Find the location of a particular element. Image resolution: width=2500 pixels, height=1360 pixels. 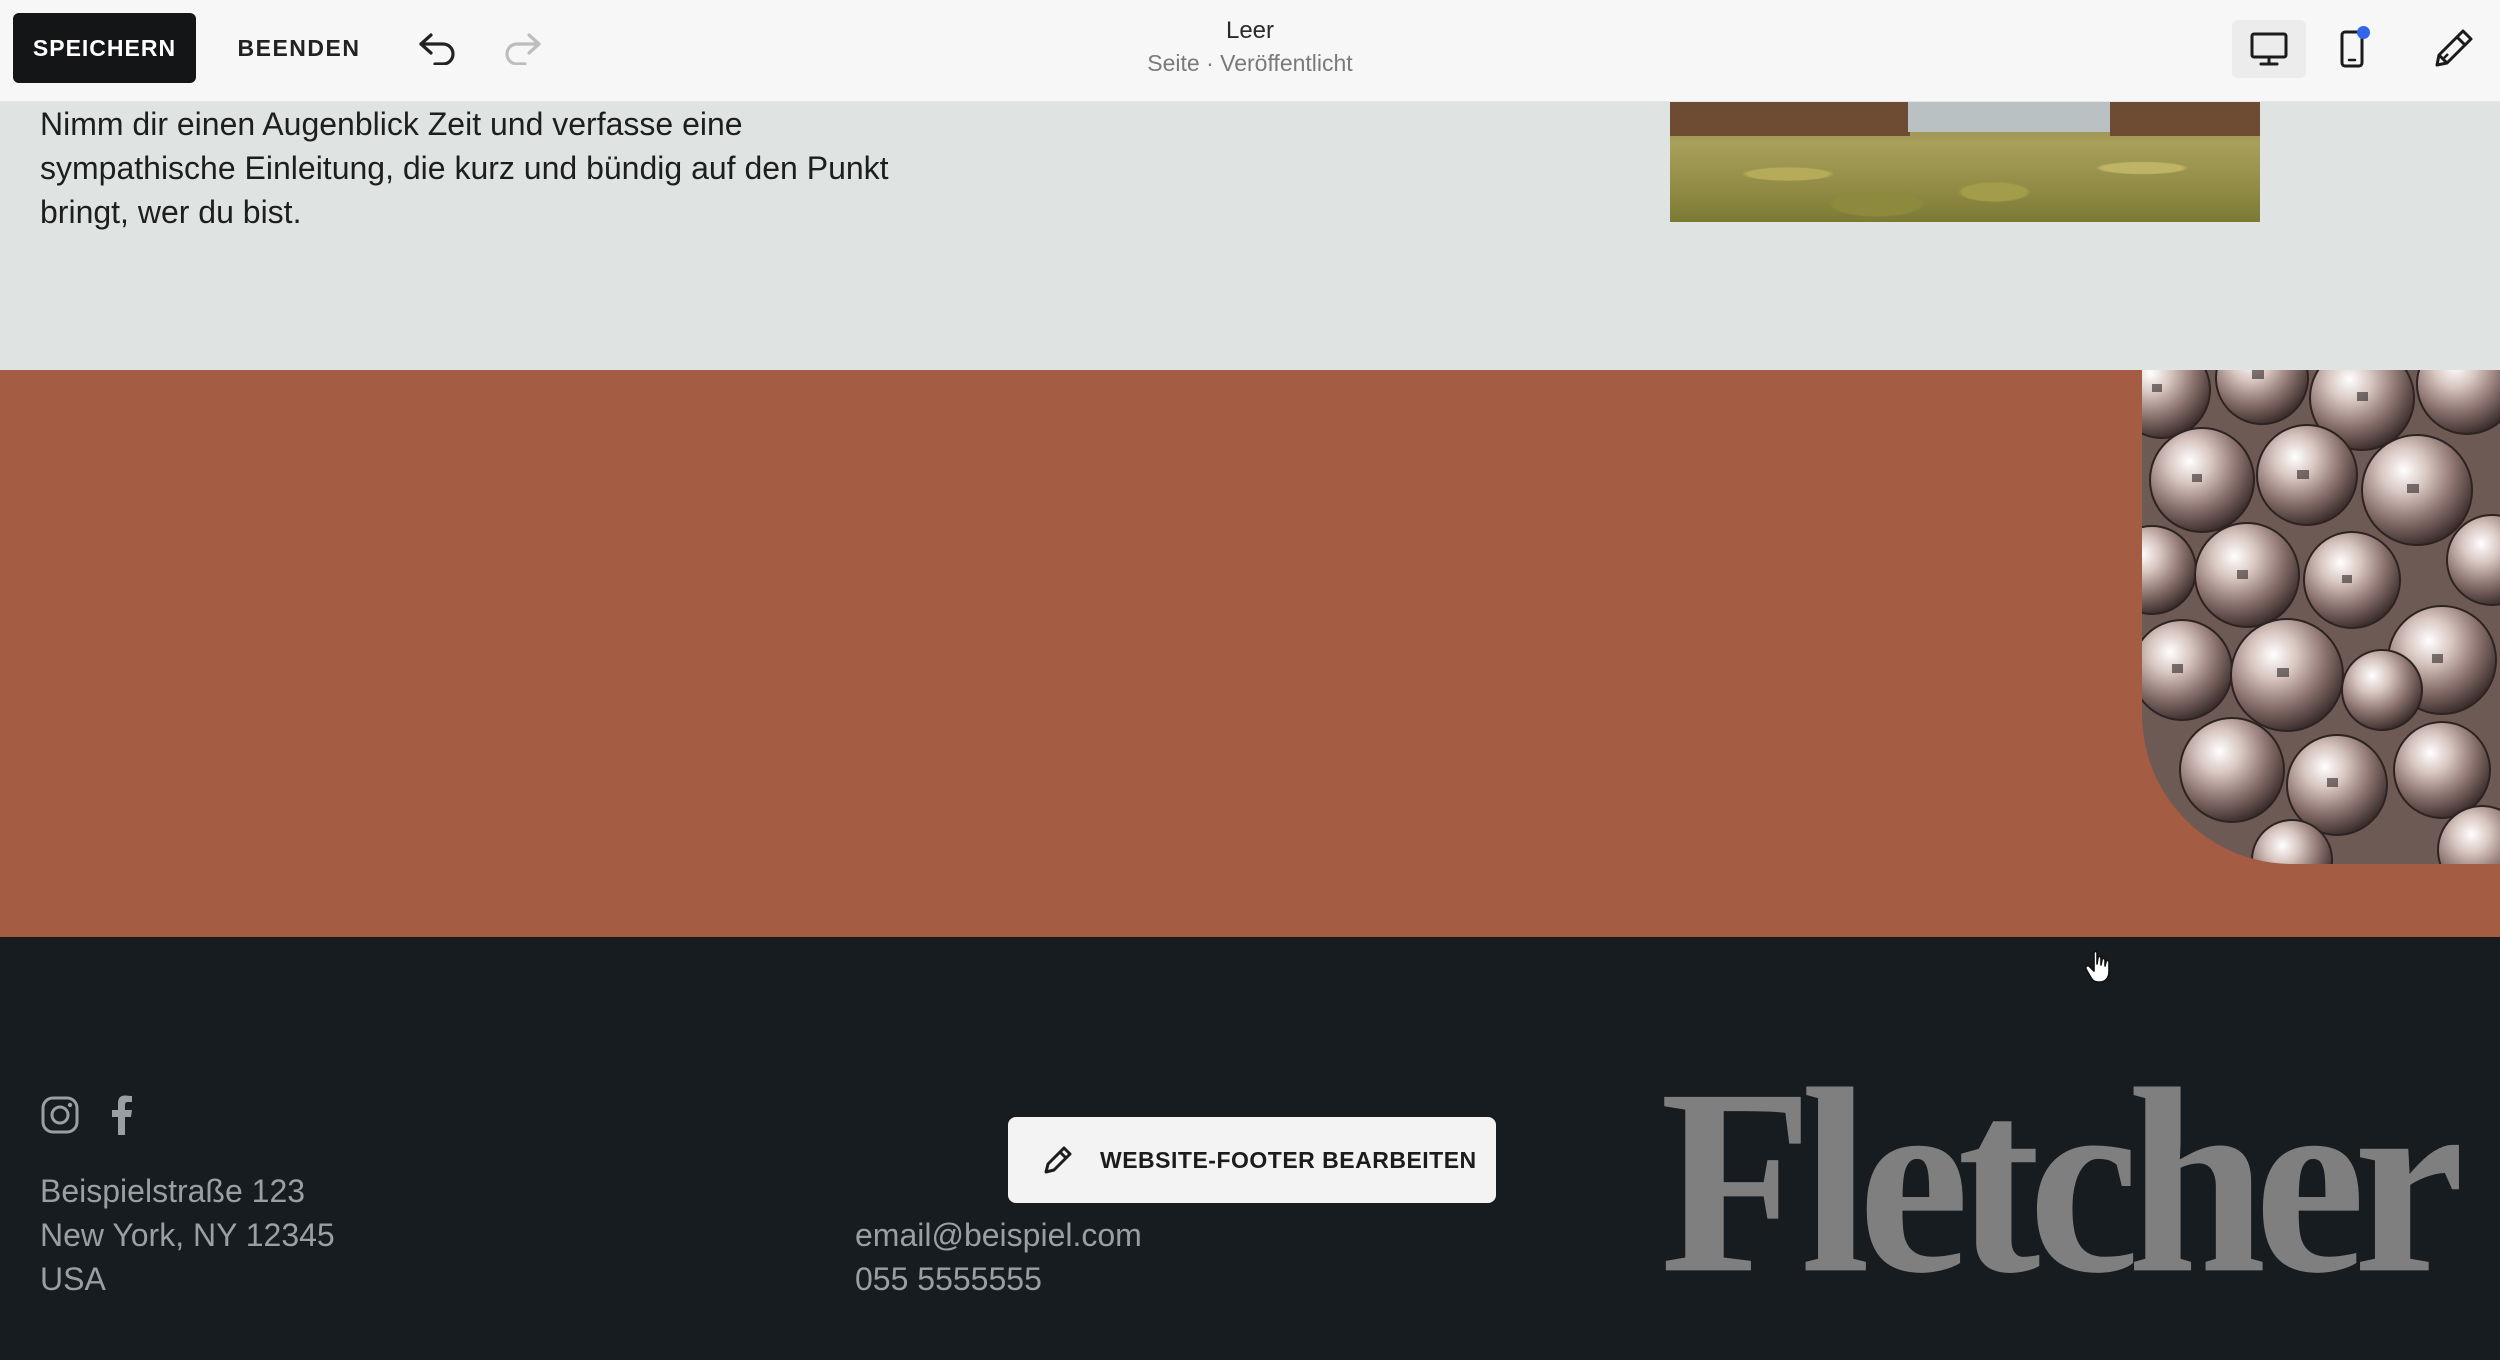

paintbrush-icon is located at coordinates (2454, 48).